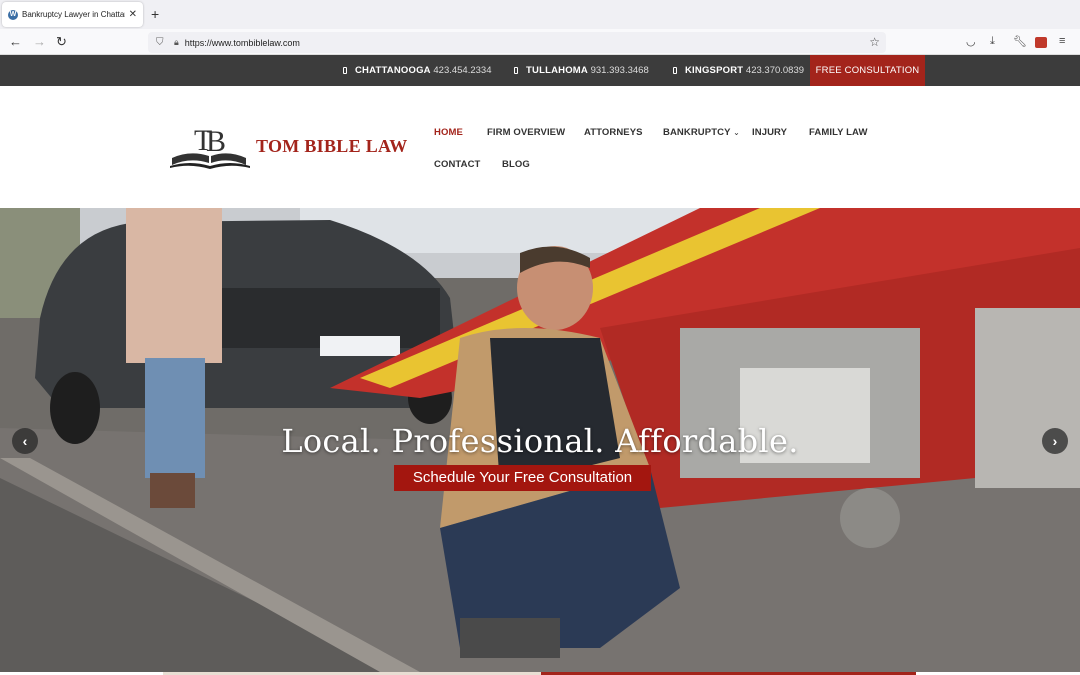 The width and height of the screenshot is (1080, 675). What do you see at coordinates (332, 146) in the screenshot?
I see `logo-text: TOM BIBLE LAW` at bounding box center [332, 146].